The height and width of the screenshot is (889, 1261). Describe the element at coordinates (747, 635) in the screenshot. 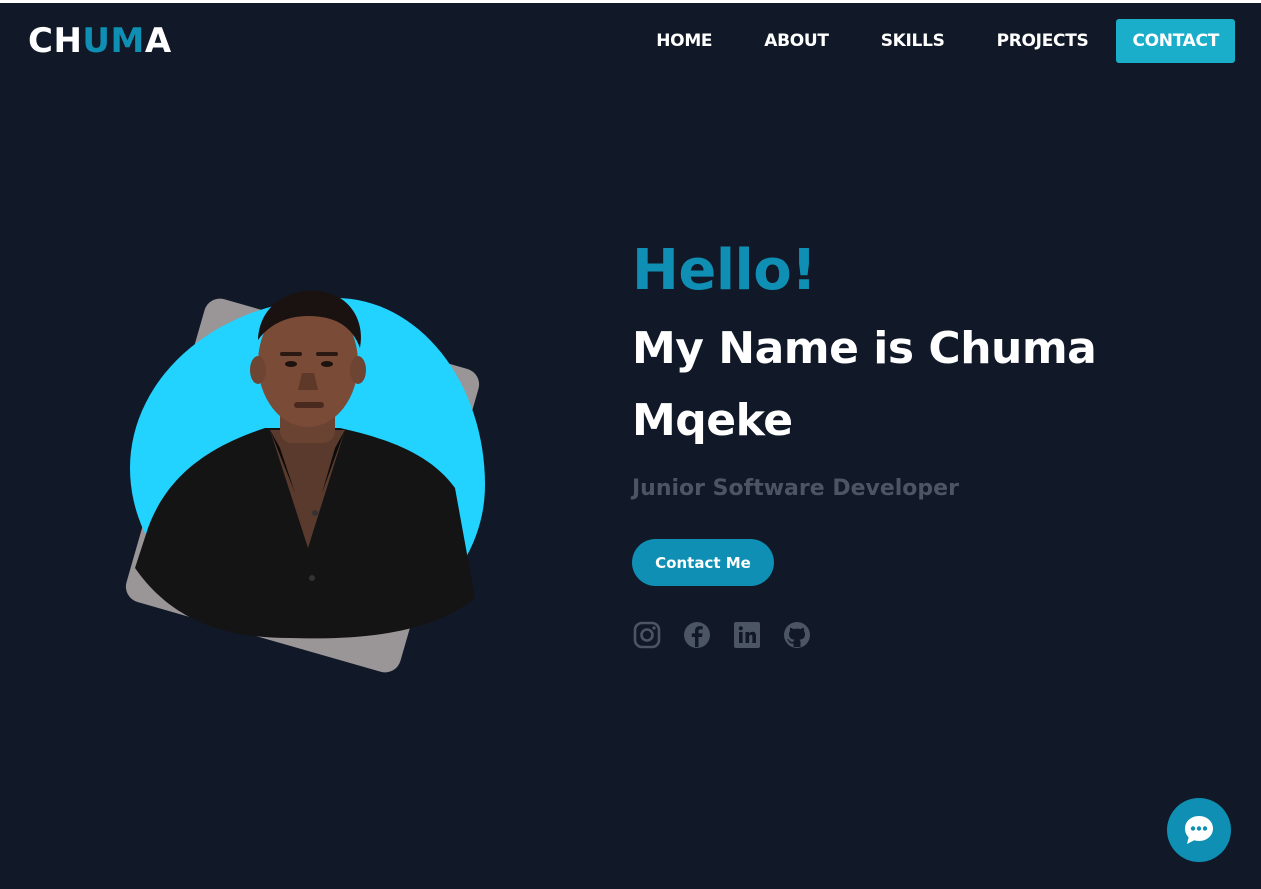

I see `linkedin-icon` at that location.